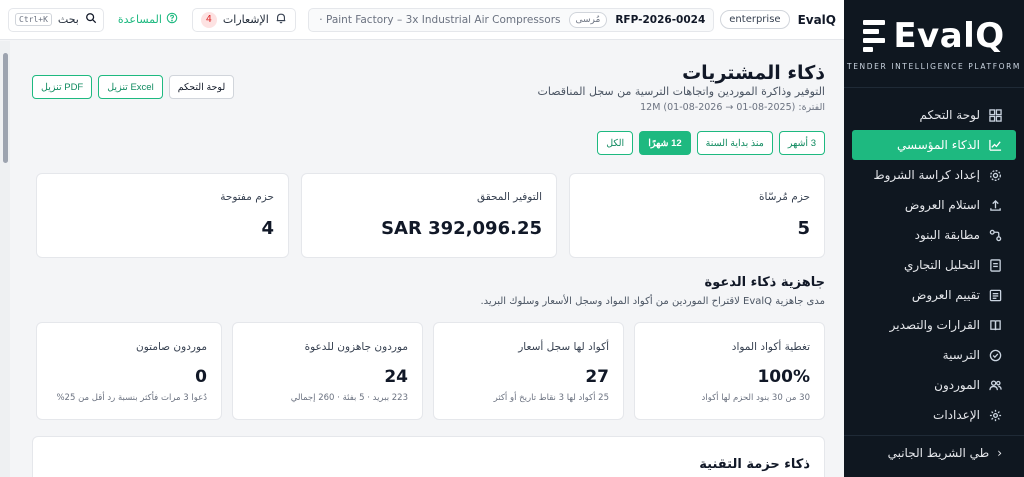 The width and height of the screenshot is (1024, 477). I want to click on section-title: ذكاء حزمة التقنية, so click(754, 464).